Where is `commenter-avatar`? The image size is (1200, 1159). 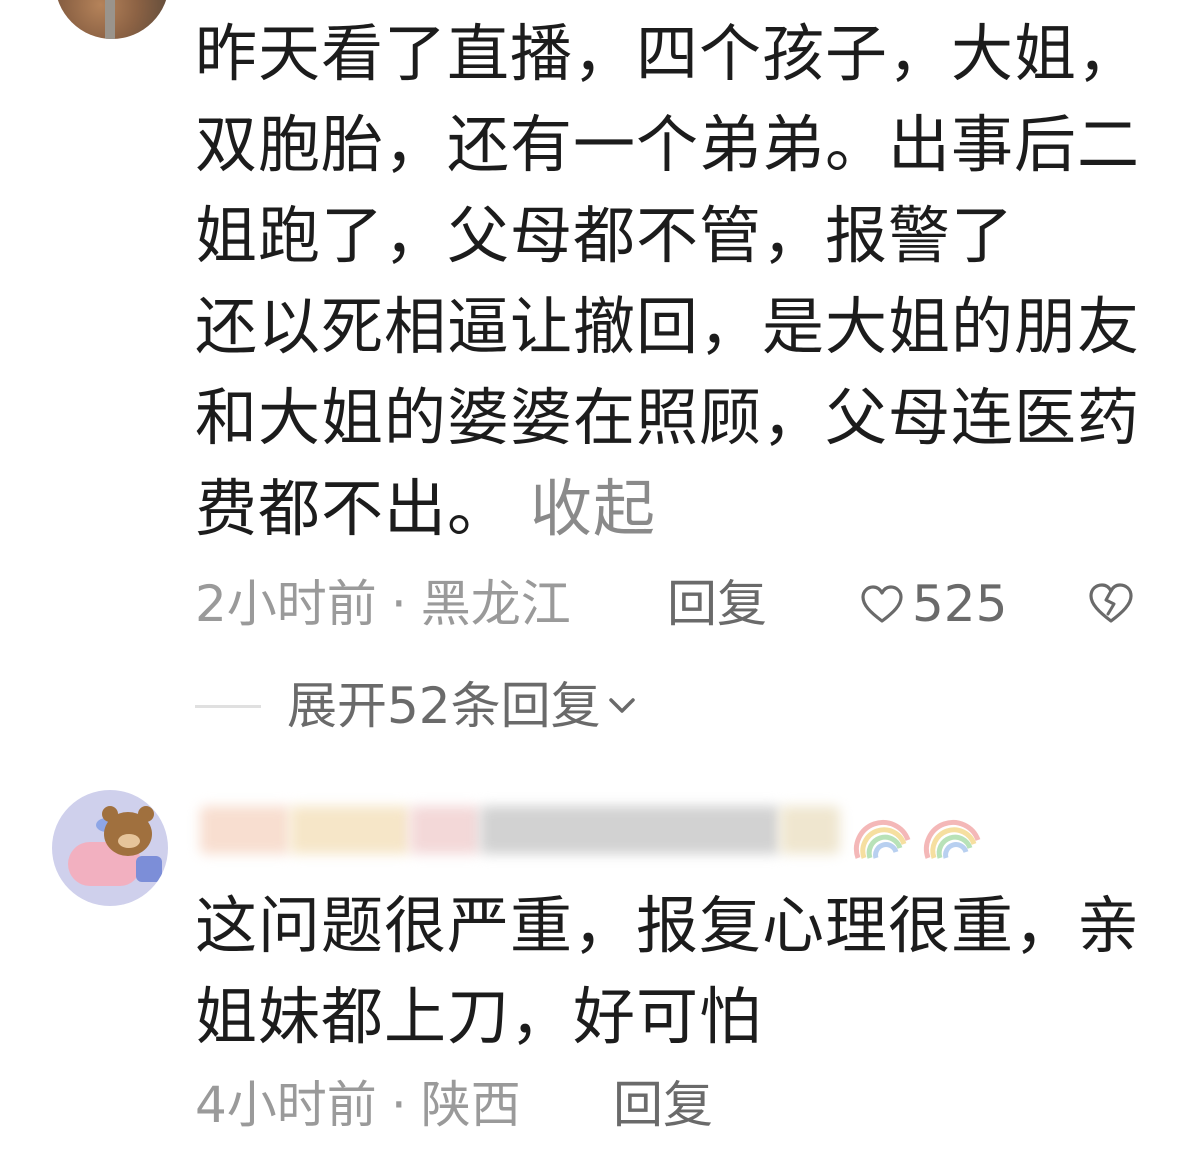
commenter-avatar is located at coordinates (112, 19).